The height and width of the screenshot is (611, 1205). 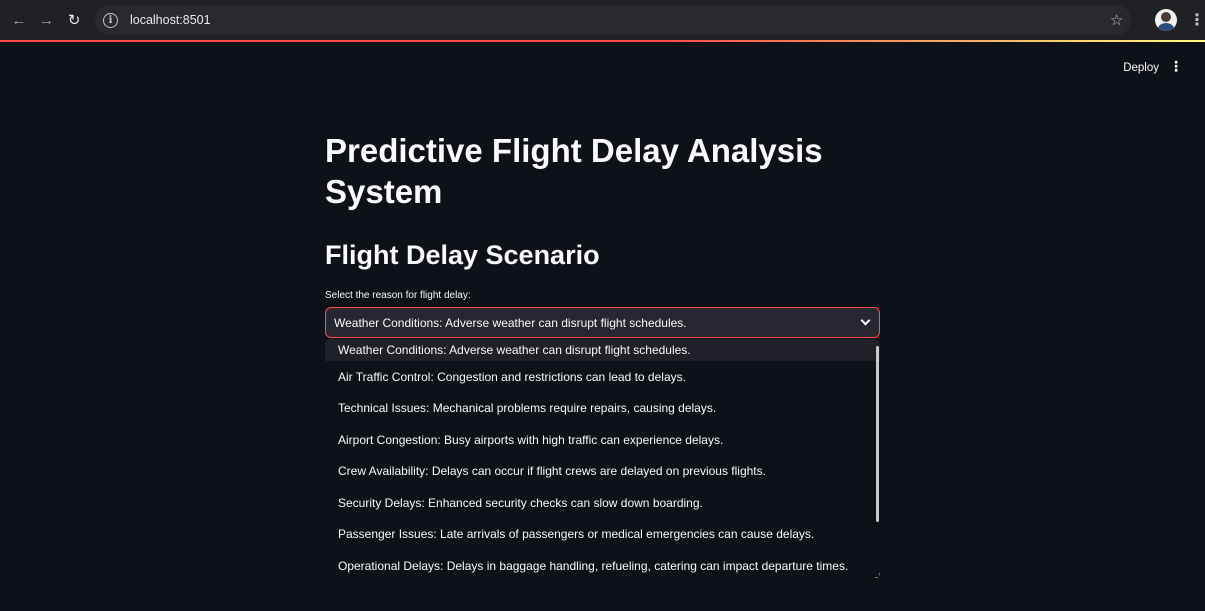 I want to click on browser-toolbar: ← → ↻ i localhost:8501 ☆ ⋮, so click(x=602, y=20).